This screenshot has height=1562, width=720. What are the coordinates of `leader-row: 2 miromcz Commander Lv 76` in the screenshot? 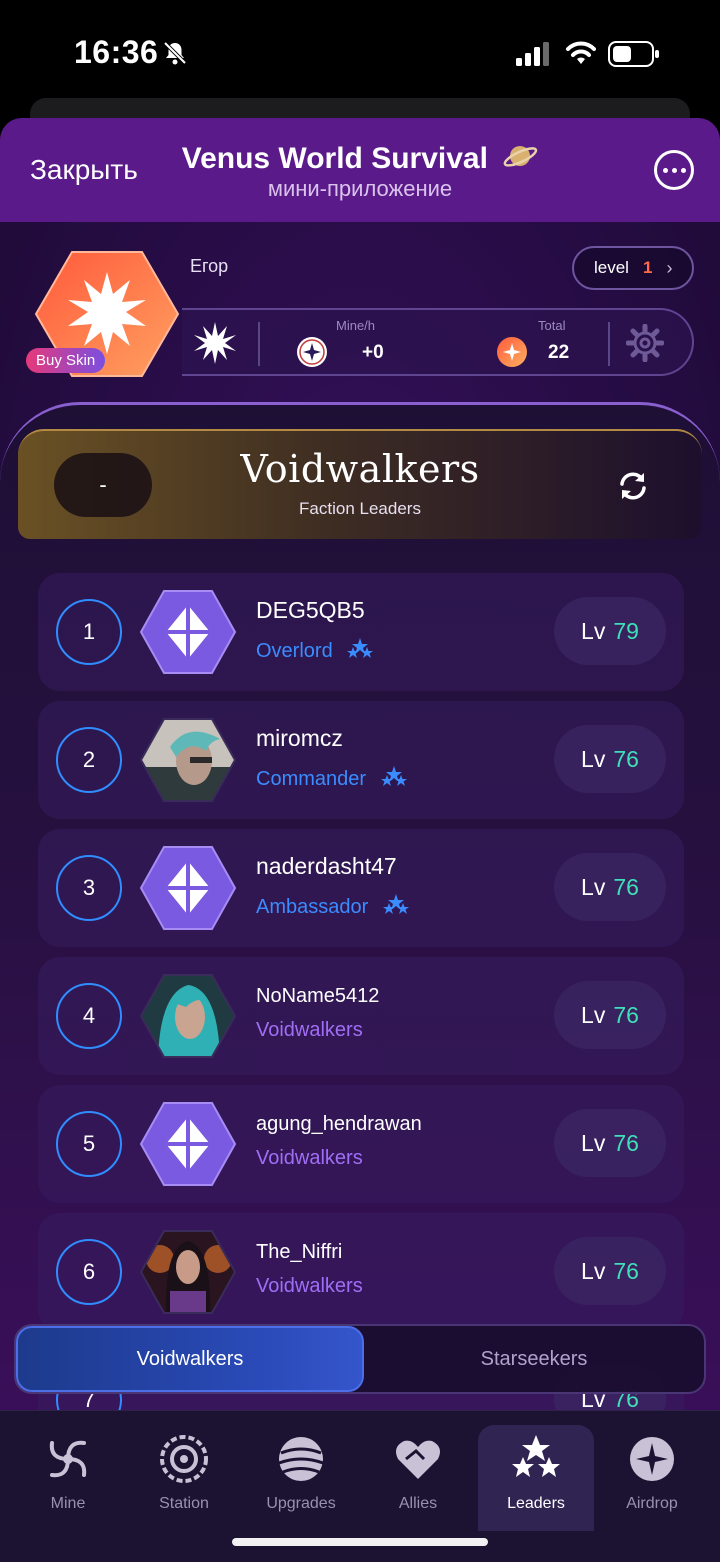 It's located at (361, 760).